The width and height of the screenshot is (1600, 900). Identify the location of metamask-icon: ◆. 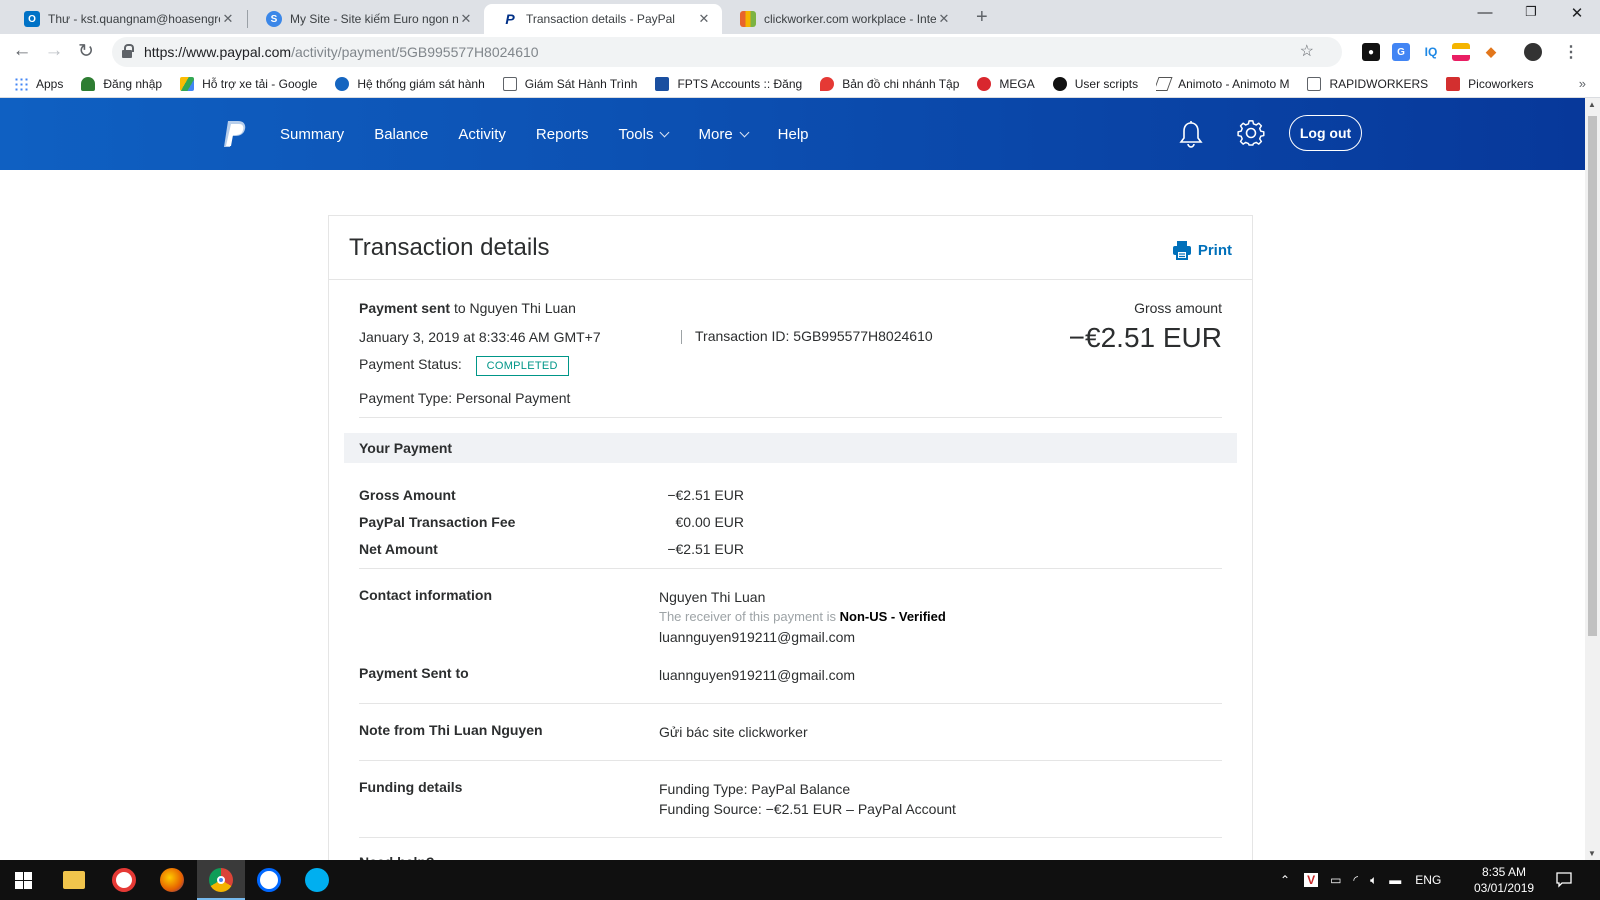
(1491, 52).